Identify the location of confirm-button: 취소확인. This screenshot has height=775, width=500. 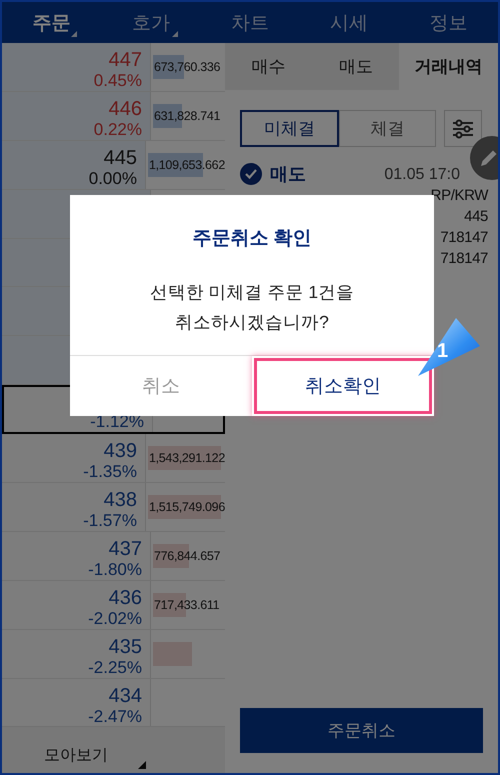
(343, 386).